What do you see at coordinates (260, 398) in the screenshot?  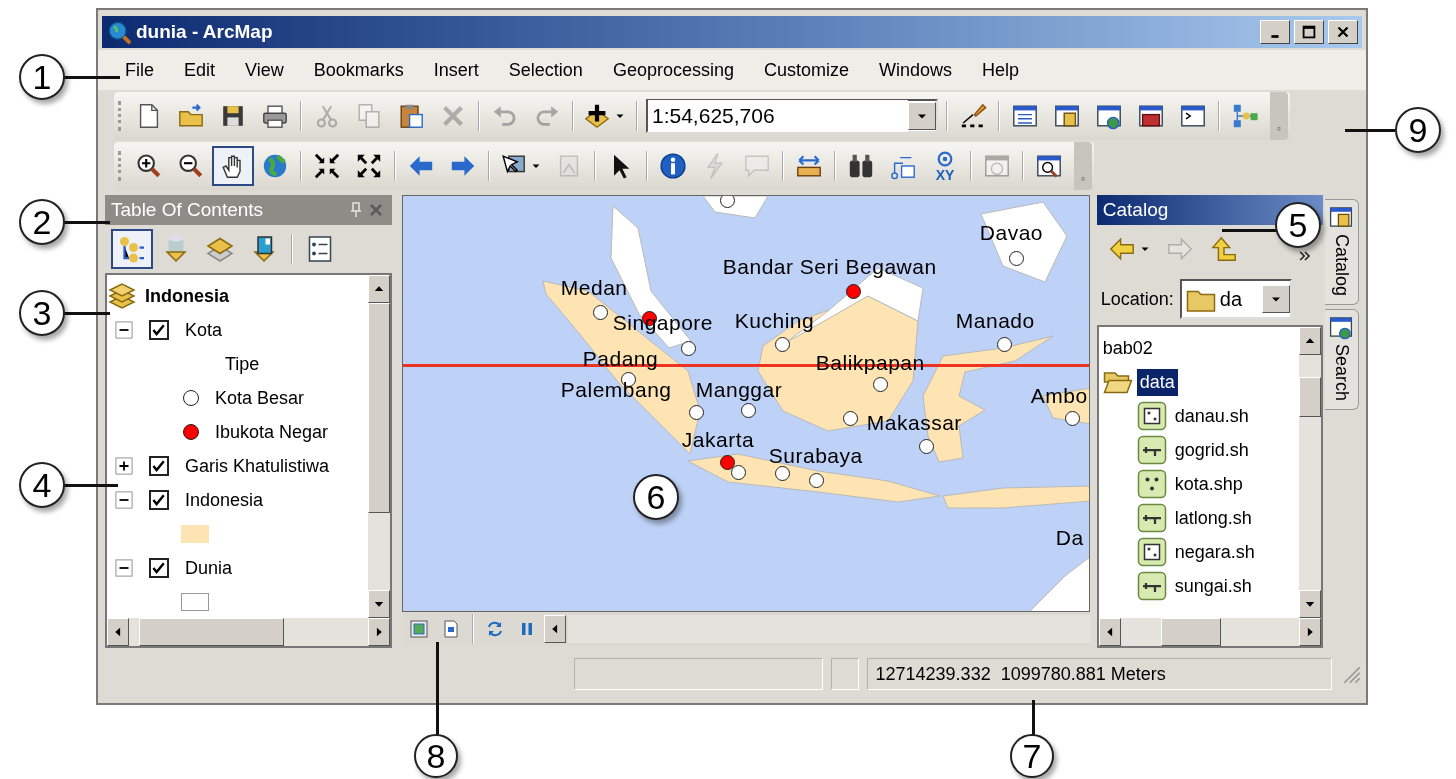 I see `legend-label: Kota Besar` at bounding box center [260, 398].